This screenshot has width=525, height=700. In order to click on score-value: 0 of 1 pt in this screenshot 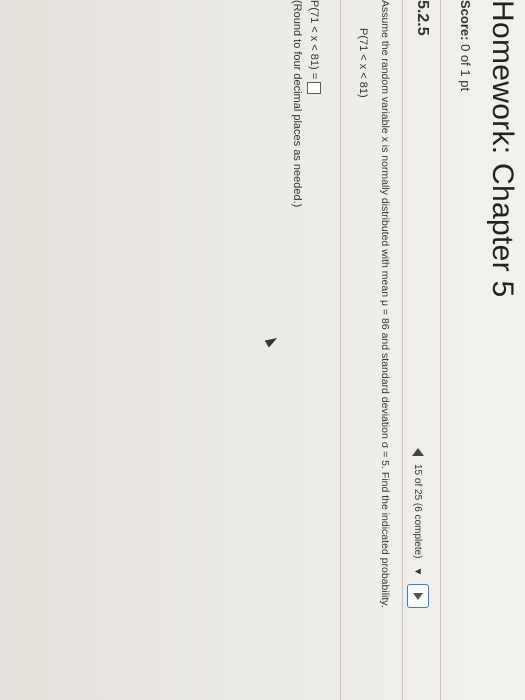, I will do `click(465, 68)`.